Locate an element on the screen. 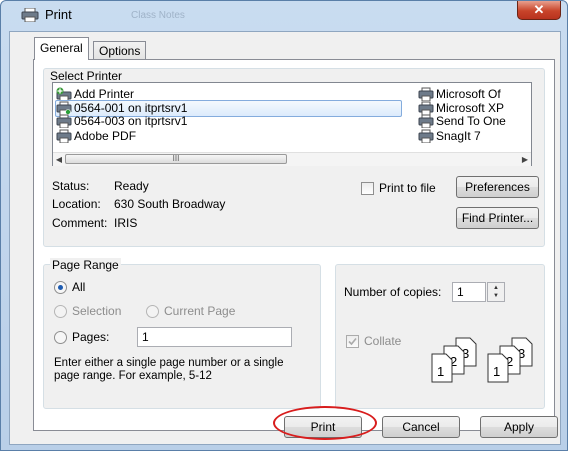 This screenshot has height=453, width=570. close-button: ✕ is located at coordinates (539, 10).